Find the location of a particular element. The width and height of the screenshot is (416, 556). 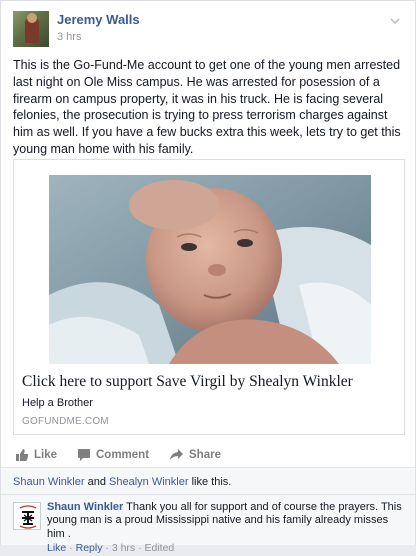

author-name-link: Jeremy Walls is located at coordinates (98, 19).